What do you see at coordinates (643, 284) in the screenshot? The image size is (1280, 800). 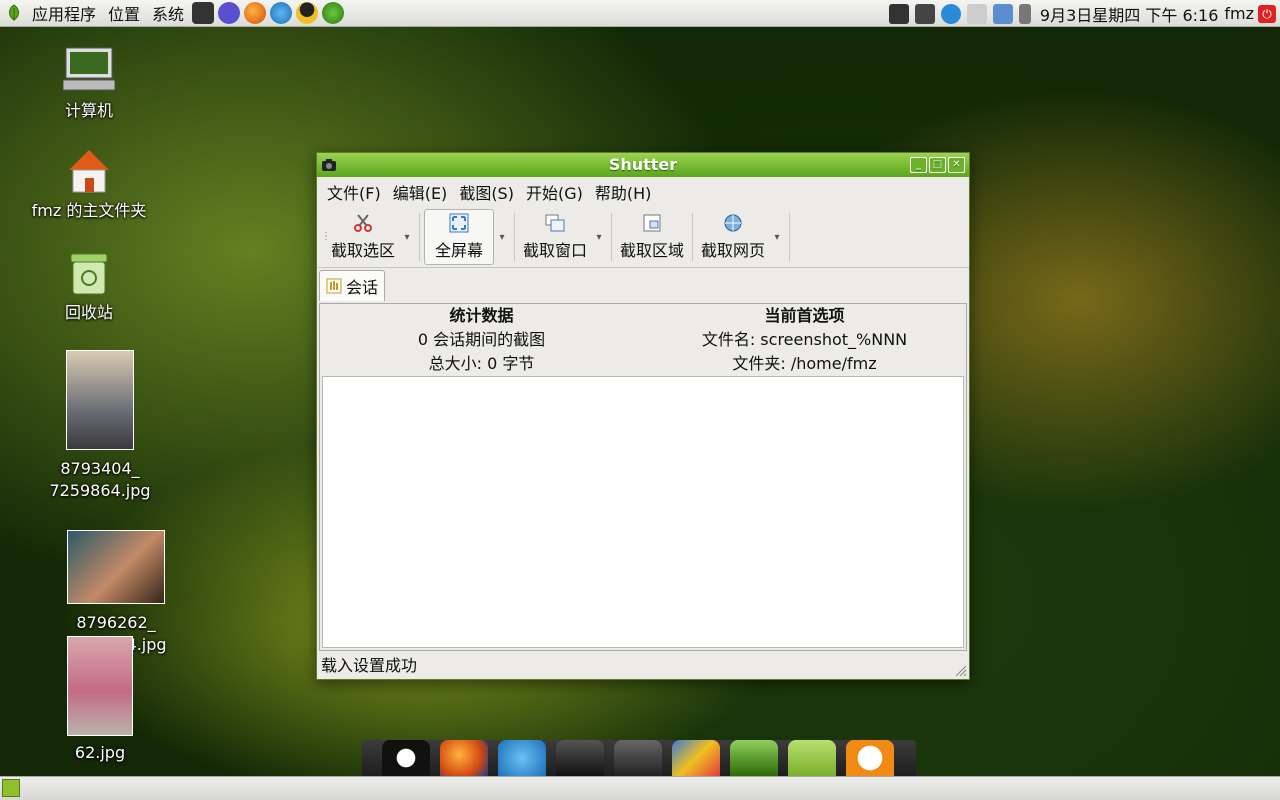 I see `tab-strip: 会话` at bounding box center [643, 284].